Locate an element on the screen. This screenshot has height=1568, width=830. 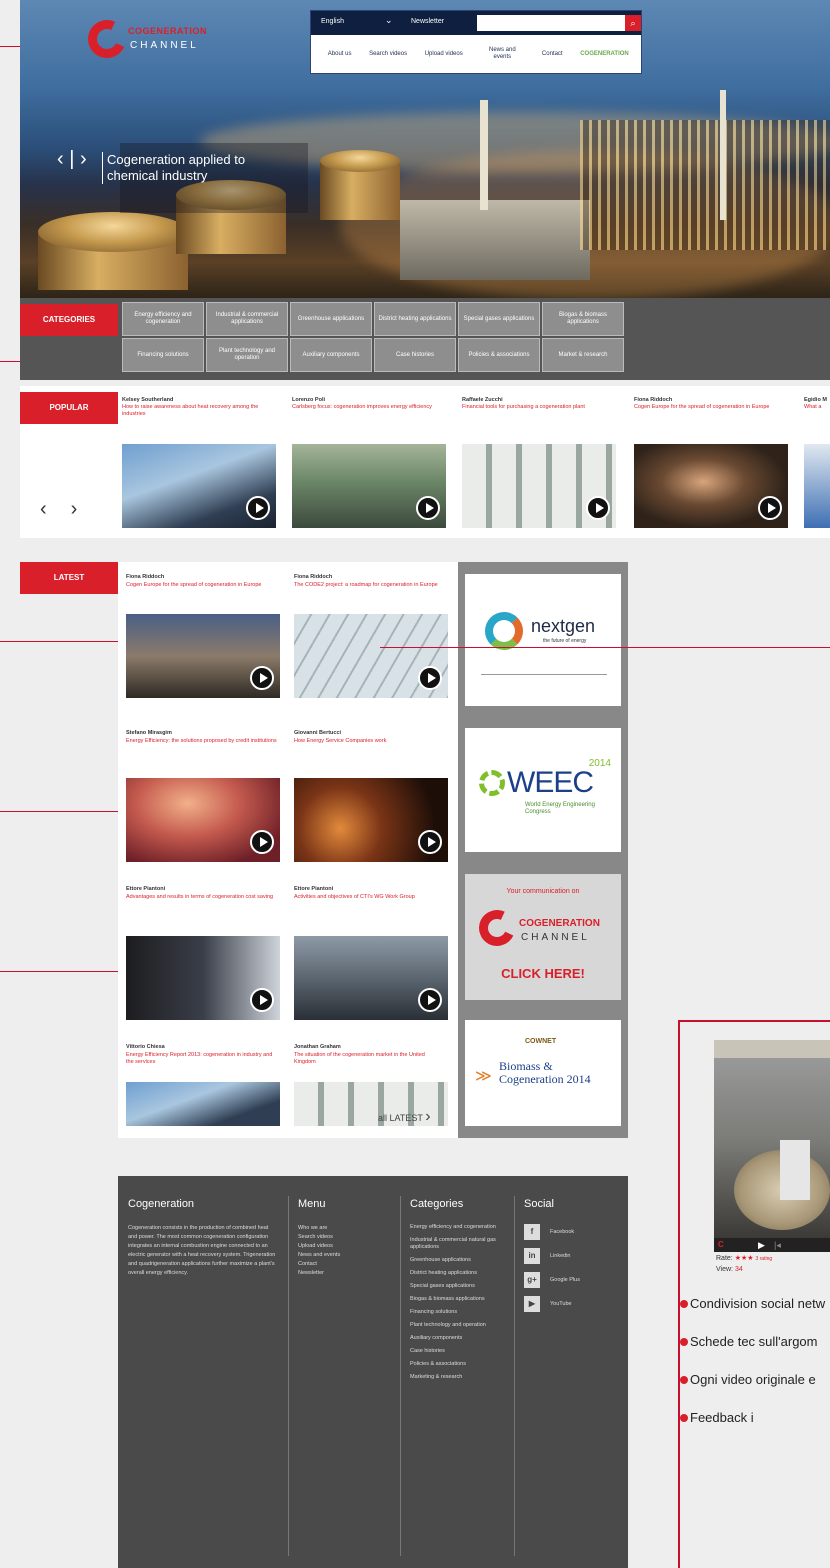
google-plus-icon: g+ is located at coordinates (532, 1280).